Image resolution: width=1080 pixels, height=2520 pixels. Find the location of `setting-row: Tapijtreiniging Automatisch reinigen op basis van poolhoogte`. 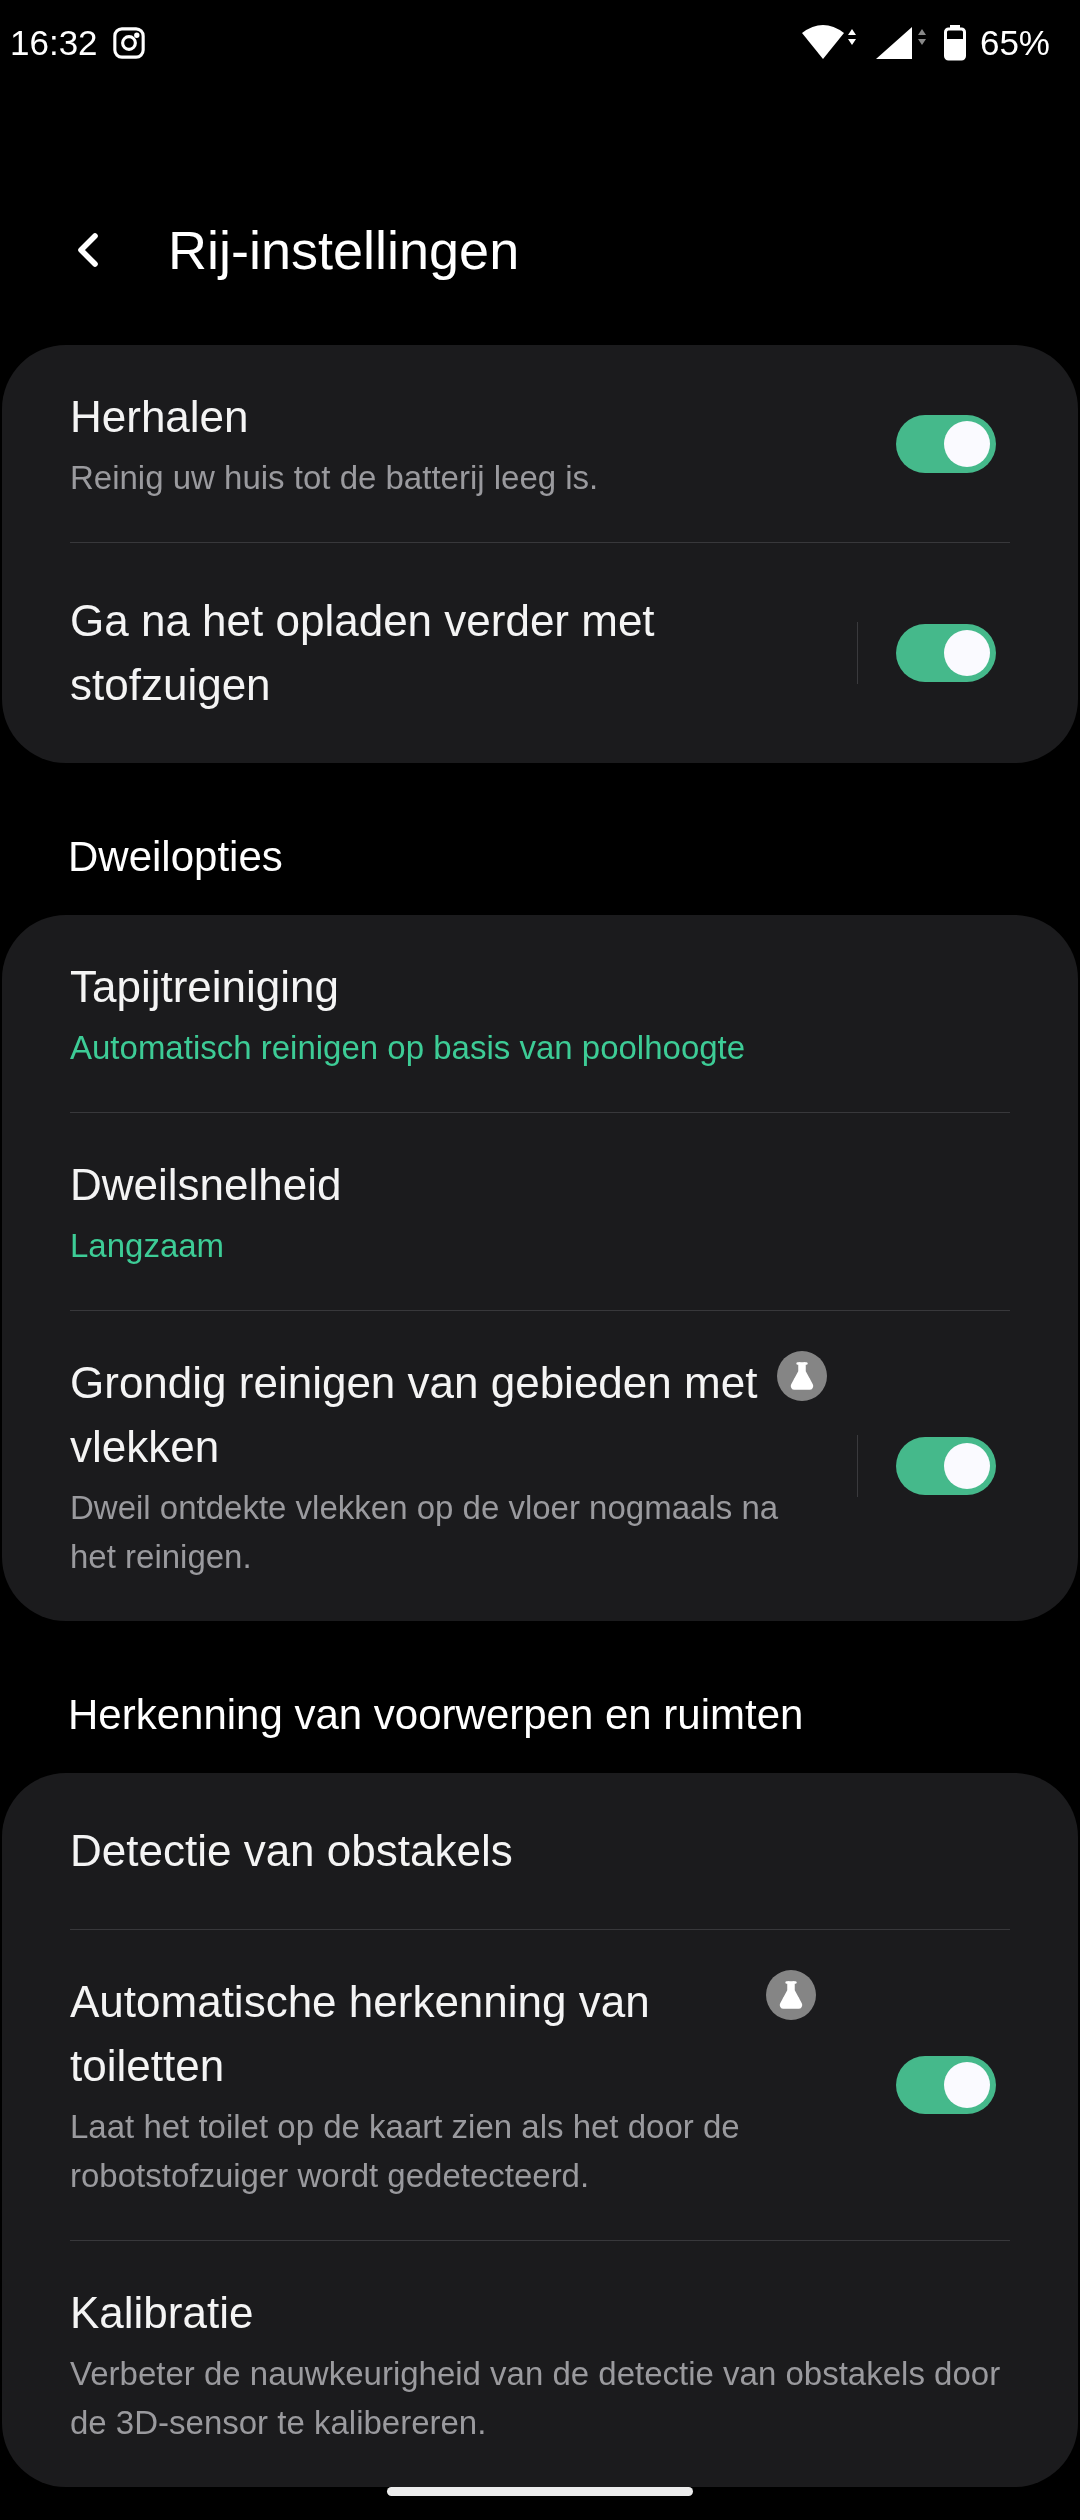

setting-row: Tapijtreiniging Automatisch reinigen op basis van poolhoogte is located at coordinates (540, 1014).